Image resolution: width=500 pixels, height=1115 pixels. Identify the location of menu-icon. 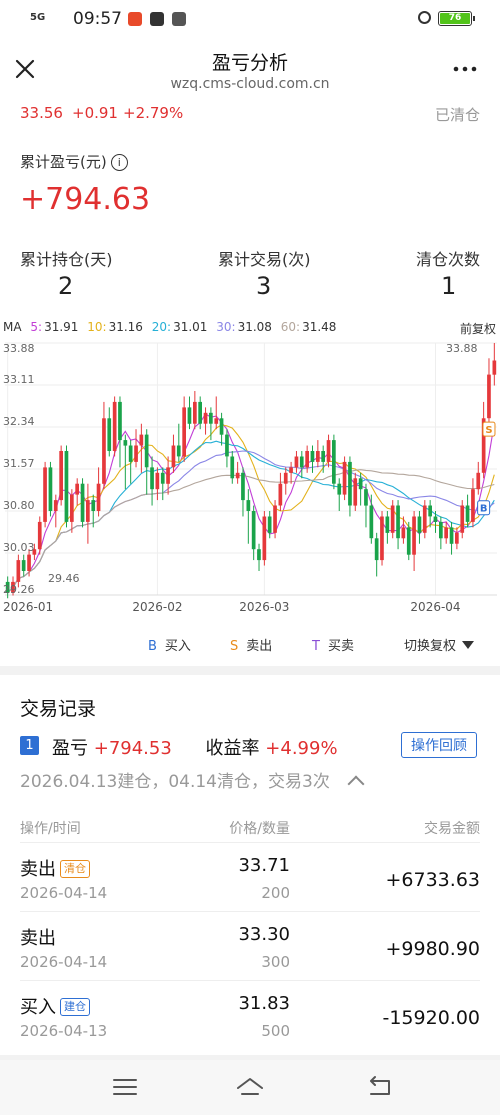
(125, 1087).